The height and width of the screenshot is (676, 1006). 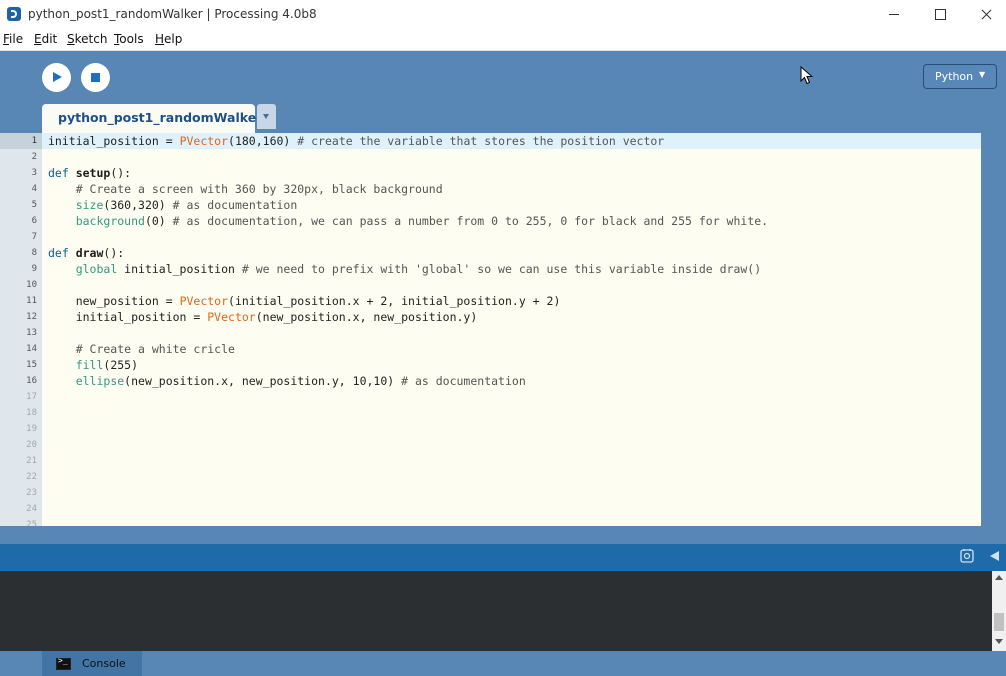 I want to click on mode-label: Python, so click(x=954, y=76).